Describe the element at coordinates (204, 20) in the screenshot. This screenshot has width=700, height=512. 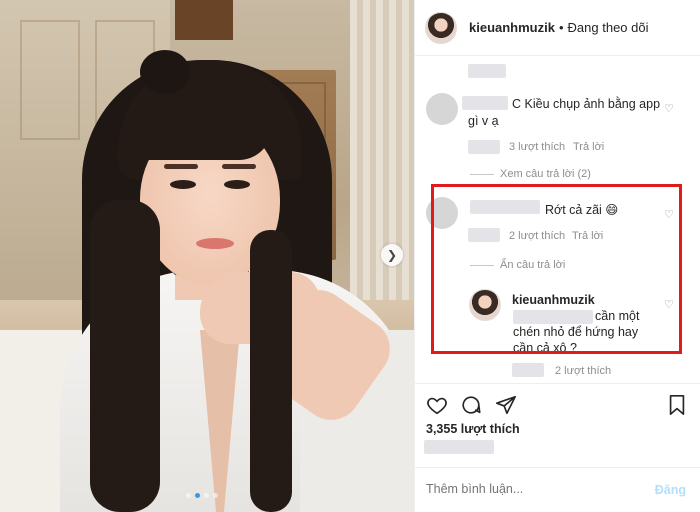
I see `ceiling-beam` at that location.